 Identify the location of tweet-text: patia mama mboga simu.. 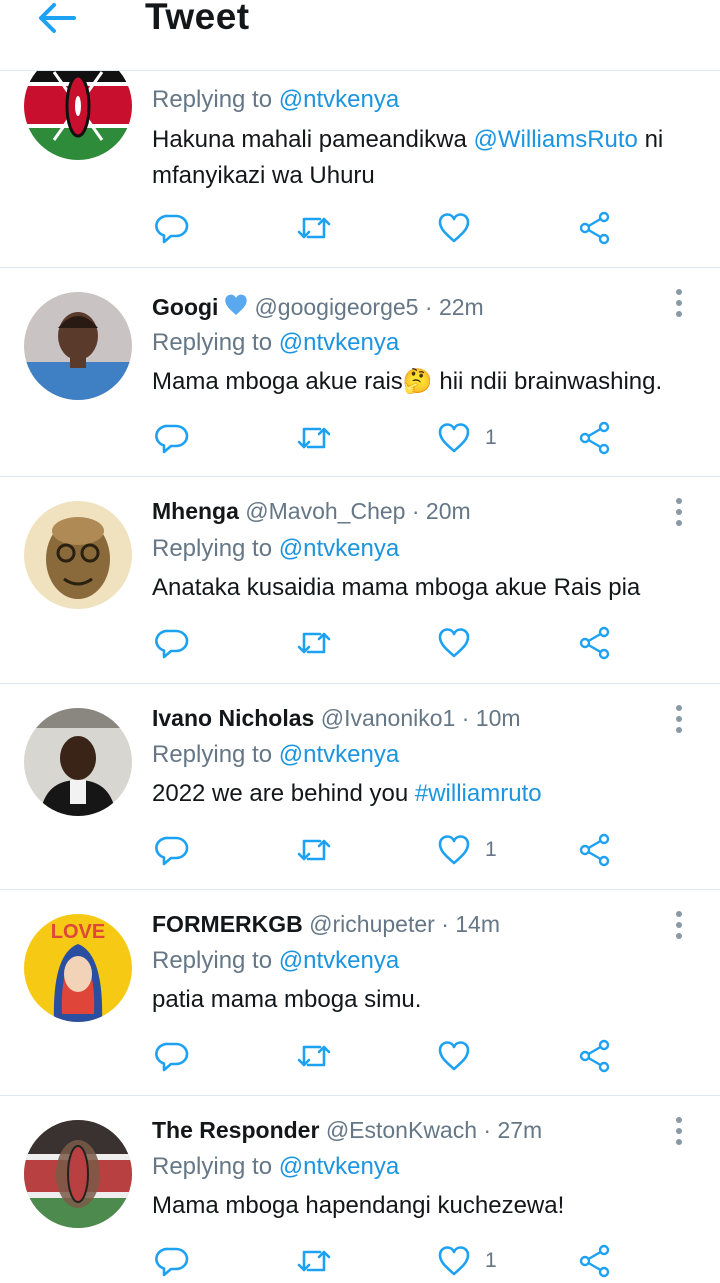
(422, 1000).